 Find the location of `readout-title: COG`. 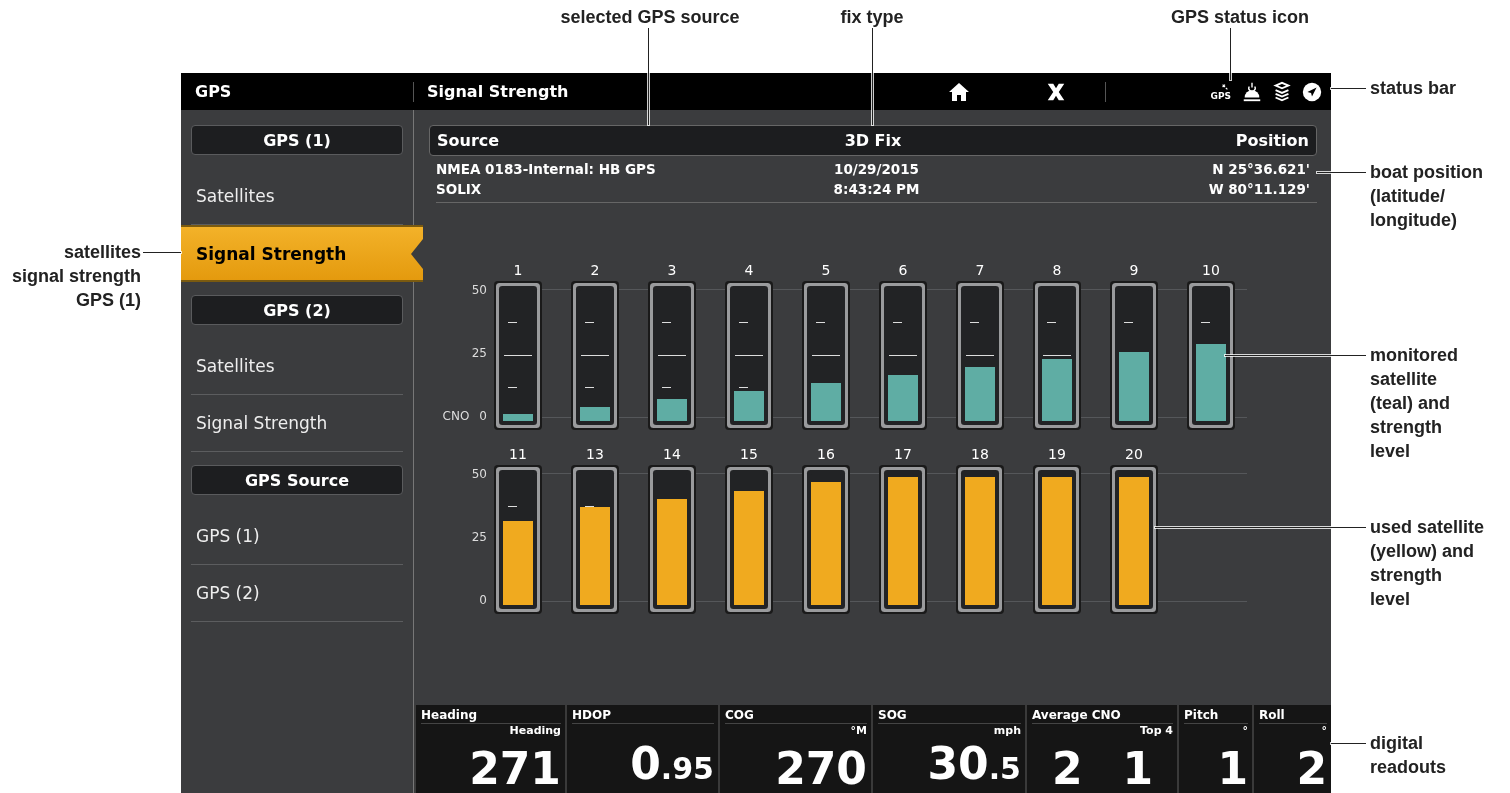

readout-title: COG is located at coordinates (796, 714).